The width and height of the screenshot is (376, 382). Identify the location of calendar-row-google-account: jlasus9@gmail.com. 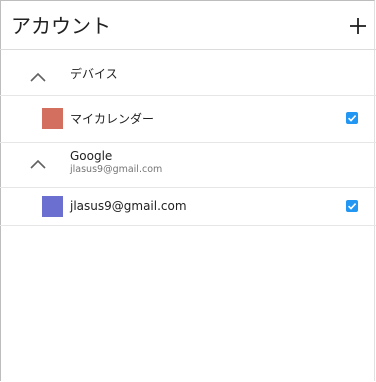
(188, 207).